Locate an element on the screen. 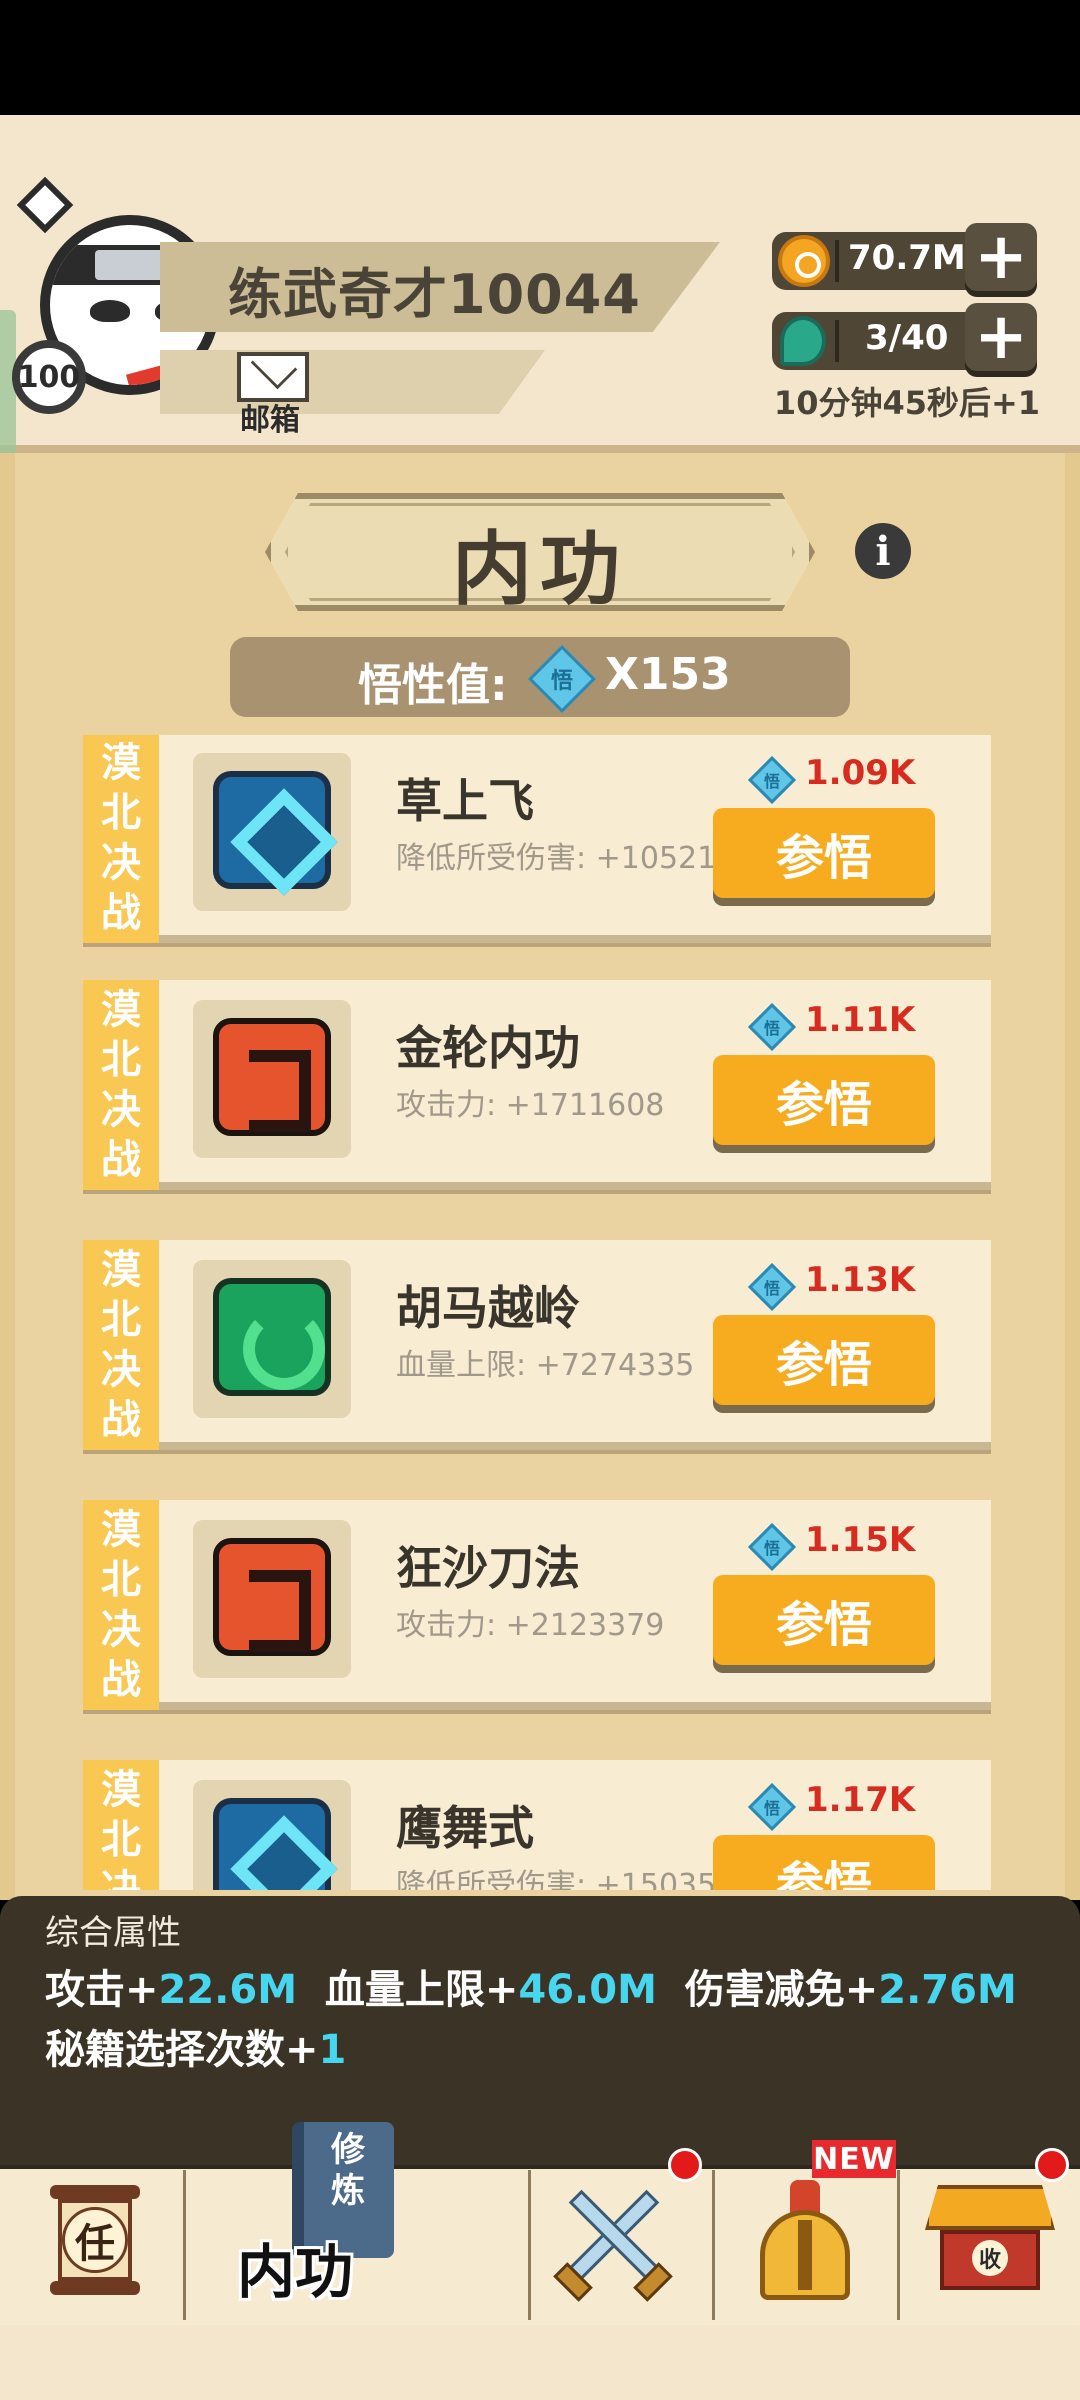  nav-tab-neigong: 内功 is located at coordinates (295, 2267).